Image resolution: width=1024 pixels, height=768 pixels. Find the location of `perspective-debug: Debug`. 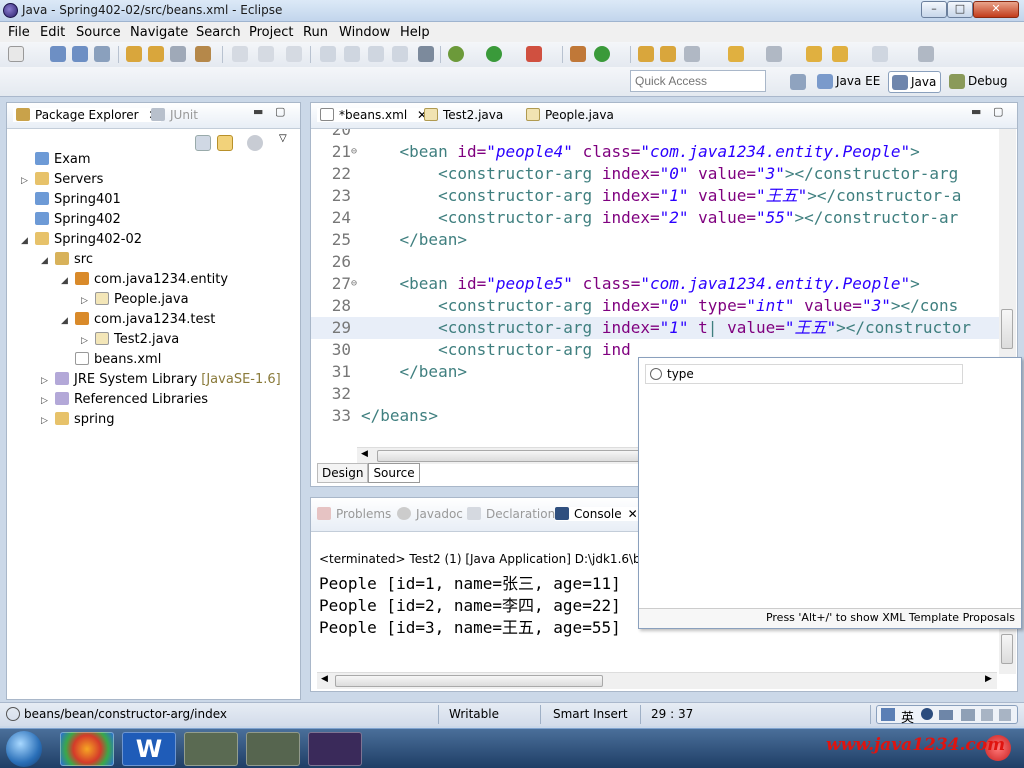

perspective-debug: Debug is located at coordinates (978, 82).